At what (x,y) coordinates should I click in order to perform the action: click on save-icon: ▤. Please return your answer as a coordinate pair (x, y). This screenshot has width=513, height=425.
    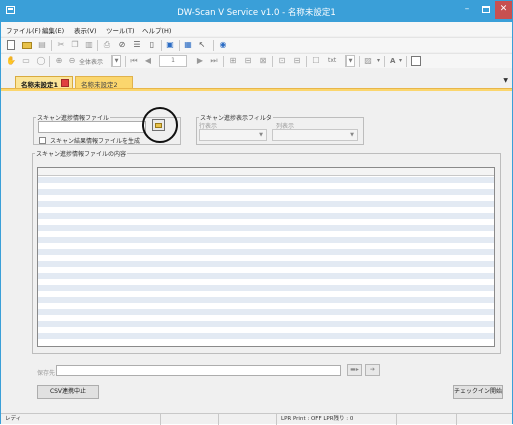
    Looking at the image, I should click on (42, 45).